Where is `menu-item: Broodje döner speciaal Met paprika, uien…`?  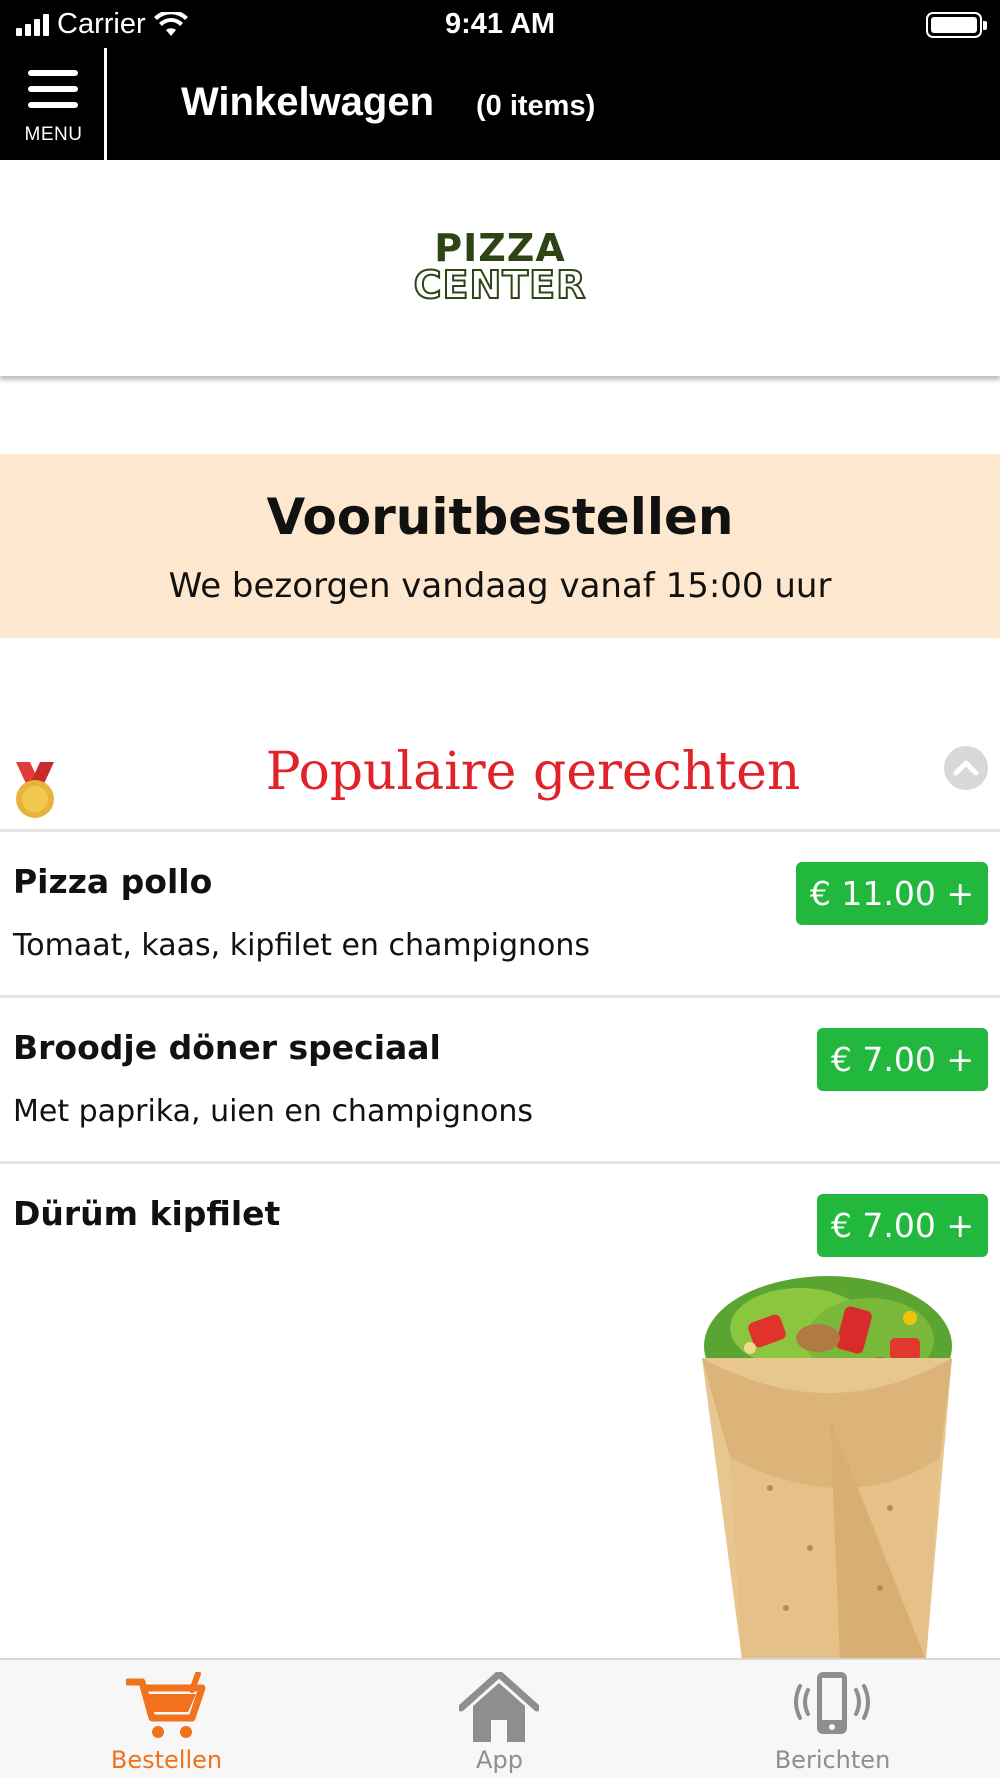
menu-item: Broodje döner speciaal Met paprika, uien… is located at coordinates (500, 1081).